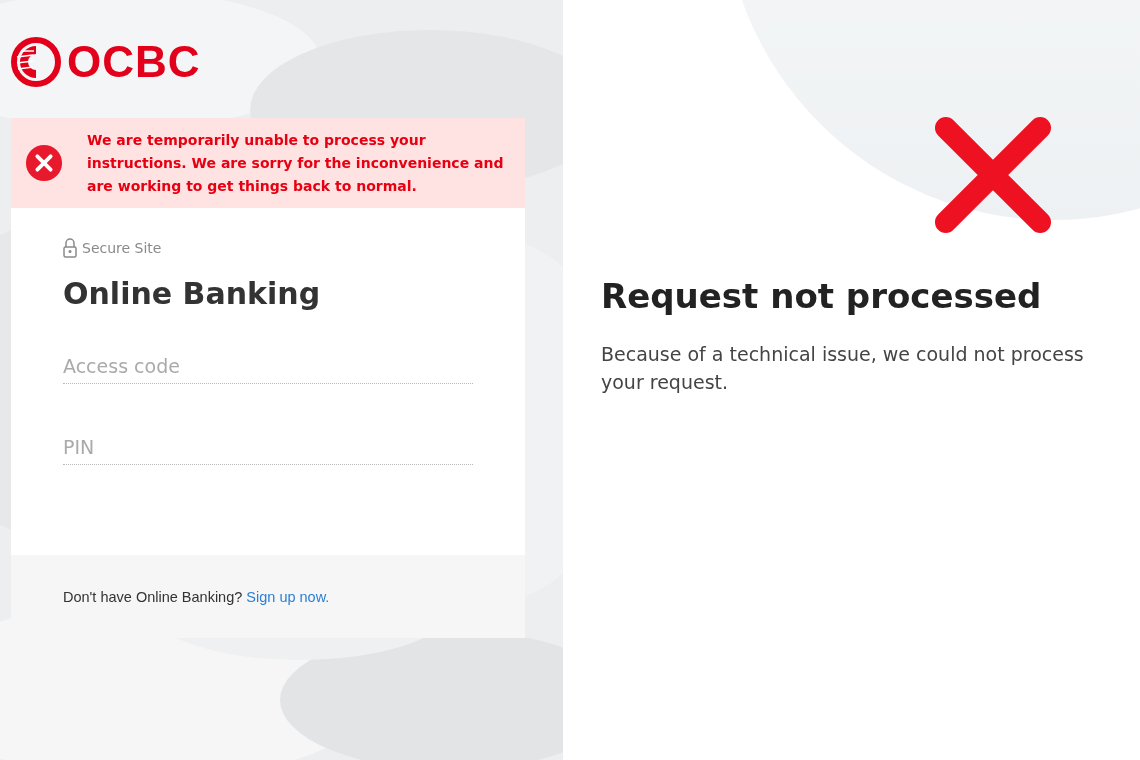 Image resolution: width=1140 pixels, height=760 pixels. What do you see at coordinates (122, 248) in the screenshot?
I see `secure-site-label: Secure Site` at bounding box center [122, 248].